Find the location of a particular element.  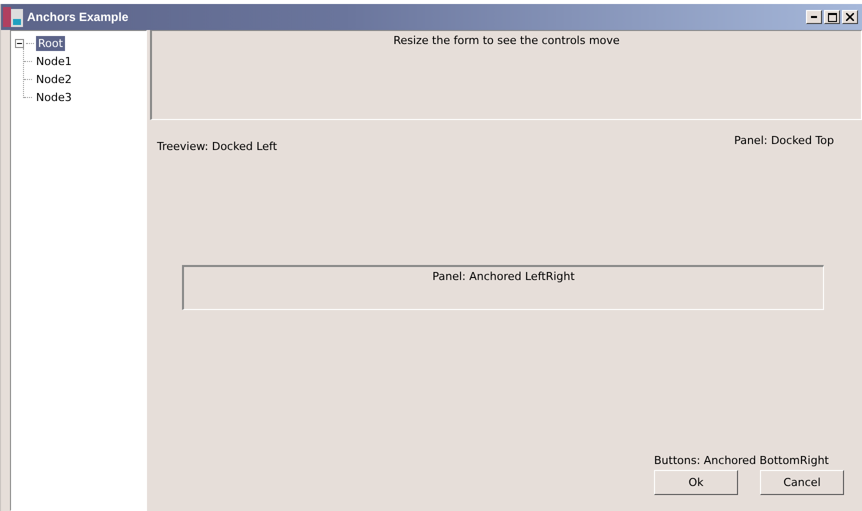

window-title: Anchors Example is located at coordinates (78, 17).